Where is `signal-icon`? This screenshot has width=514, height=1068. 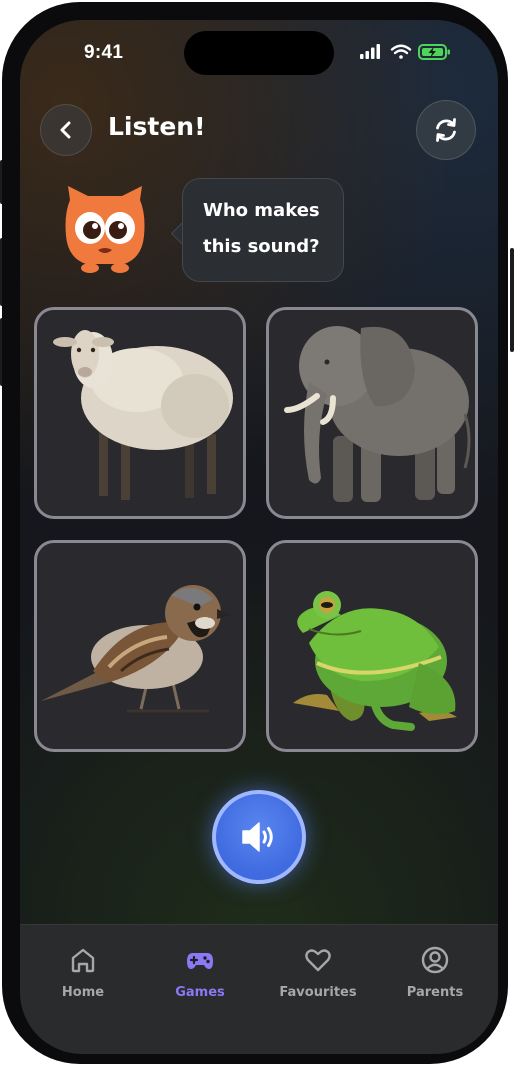
signal-icon is located at coordinates (370, 51).